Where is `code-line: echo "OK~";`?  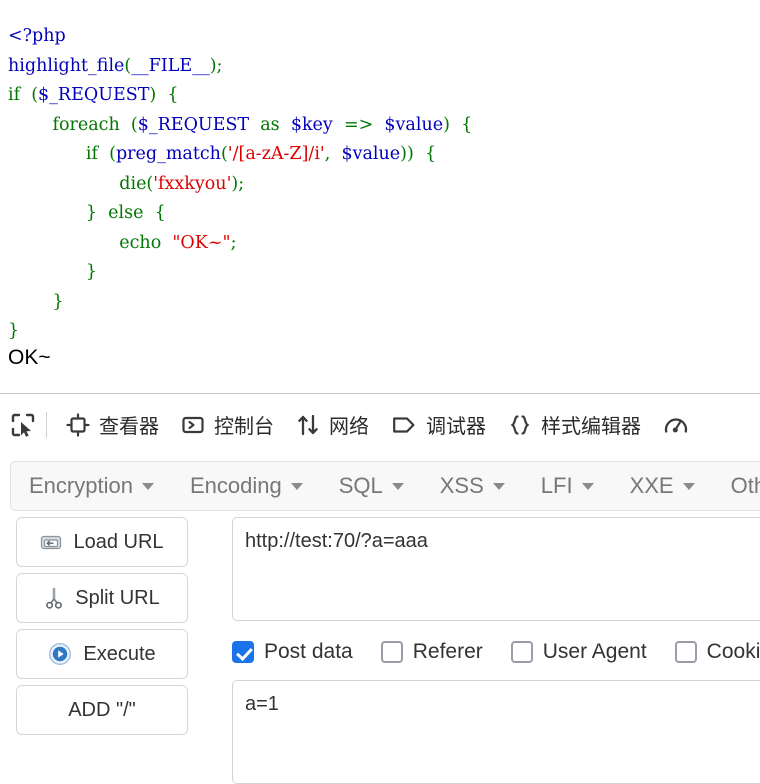
code-line: echo "OK~"; is located at coordinates (240, 244).